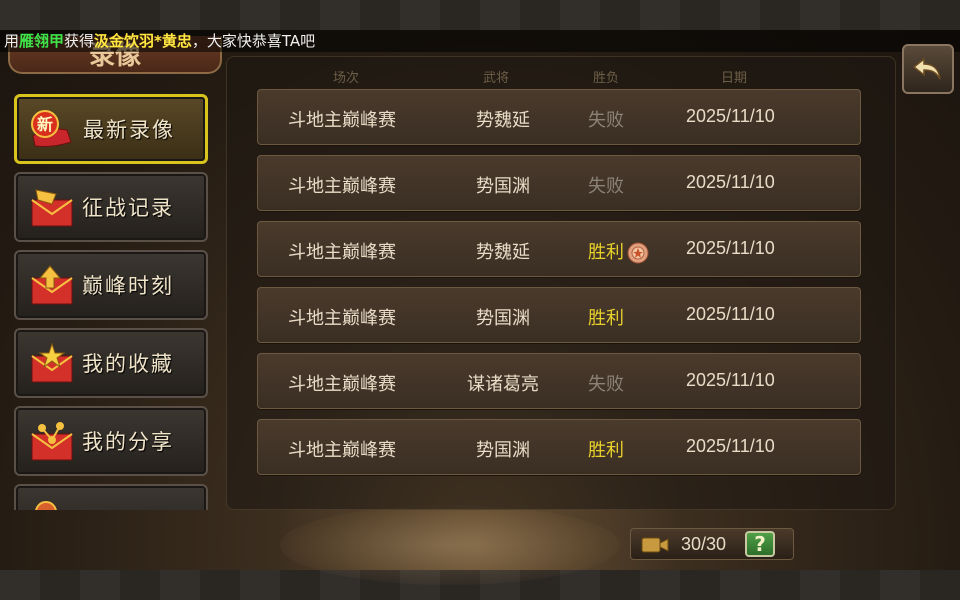  I want to click on sidebar-item-peak-moments: 巅峰时刻, so click(111, 285).